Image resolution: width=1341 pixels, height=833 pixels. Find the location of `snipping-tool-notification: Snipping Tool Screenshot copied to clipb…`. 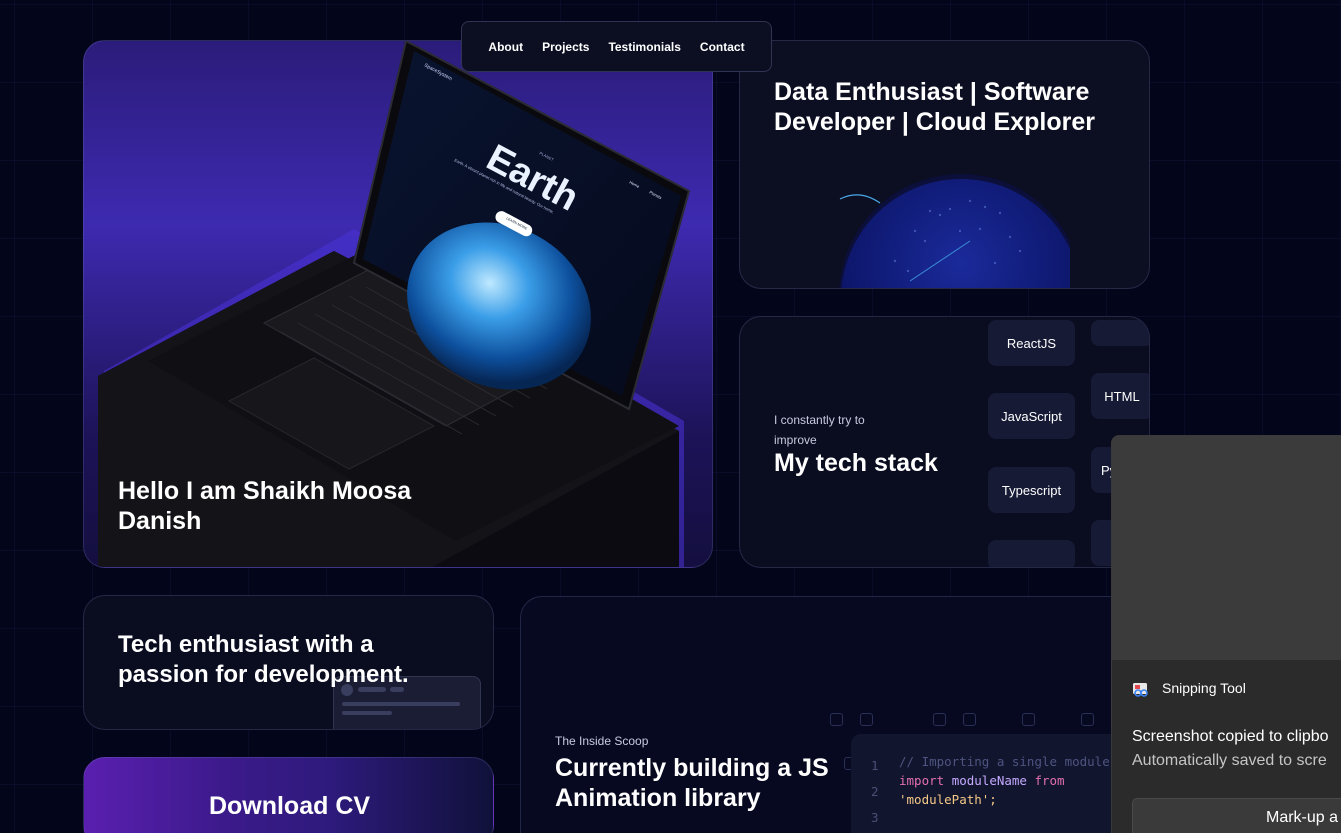

snipping-tool-notification: Snipping Tool Screenshot copied to clipb… is located at coordinates (1226, 634).